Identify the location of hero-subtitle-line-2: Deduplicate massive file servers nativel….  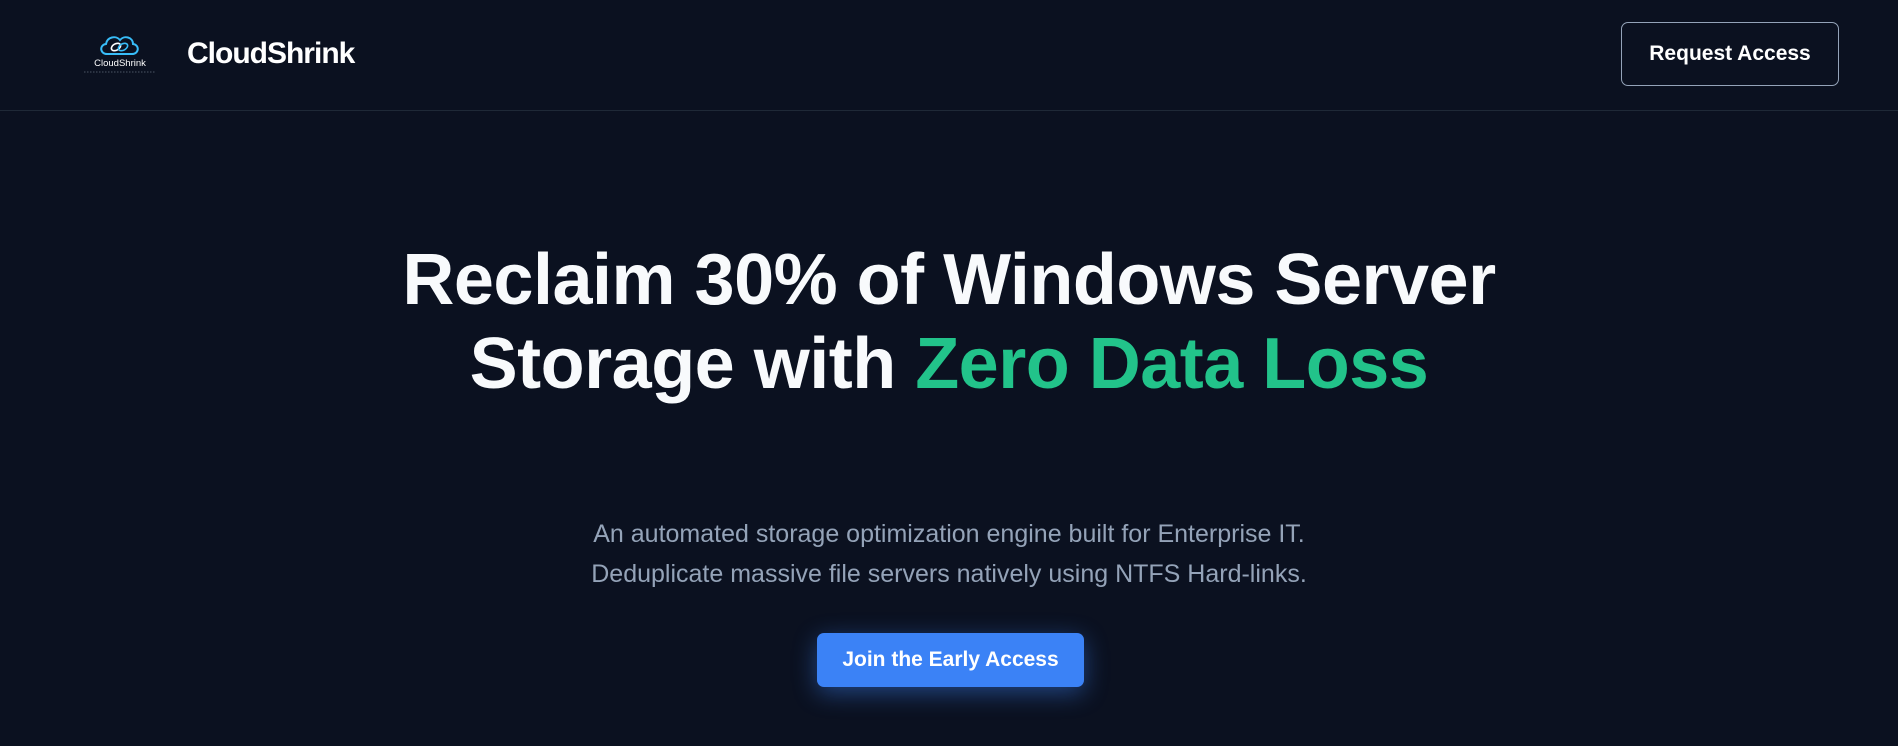
(949, 574).